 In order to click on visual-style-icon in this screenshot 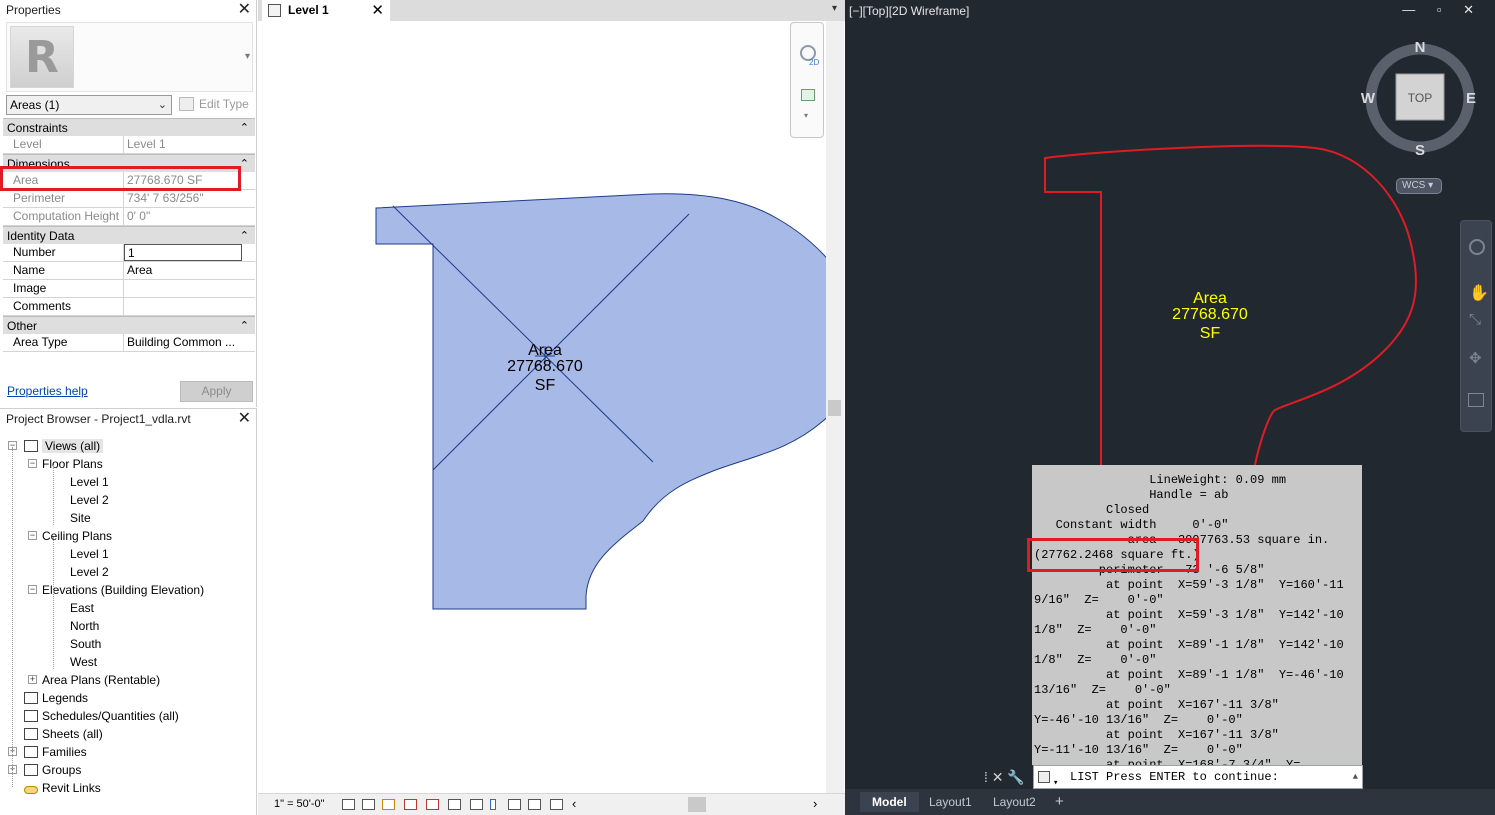, I will do `click(368, 804)`.